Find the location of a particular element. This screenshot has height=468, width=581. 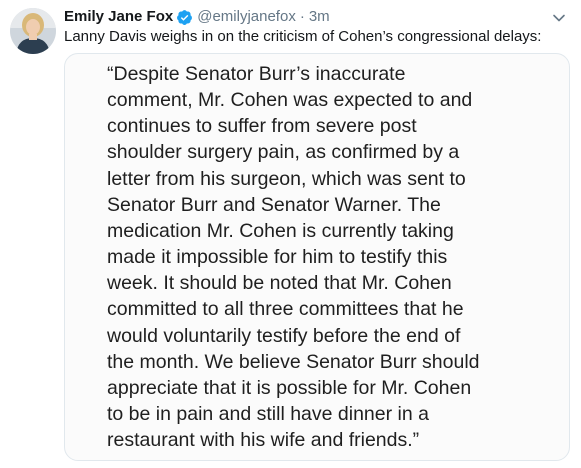

chevron-down-icon is located at coordinates (559, 18).